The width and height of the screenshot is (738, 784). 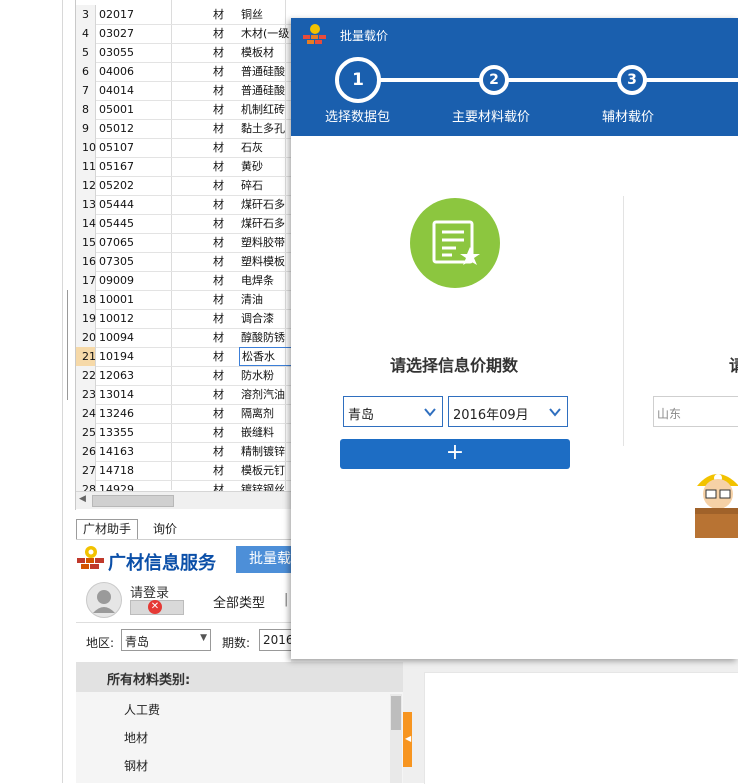 I want to click on table-row: 24 13246 材 隔离剂, so click(x=186, y=414).